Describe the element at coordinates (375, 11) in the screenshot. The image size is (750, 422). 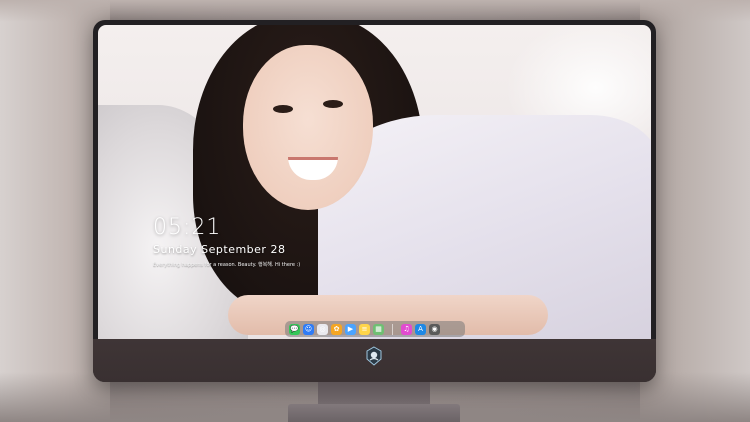
I see `background-blur-top` at that location.